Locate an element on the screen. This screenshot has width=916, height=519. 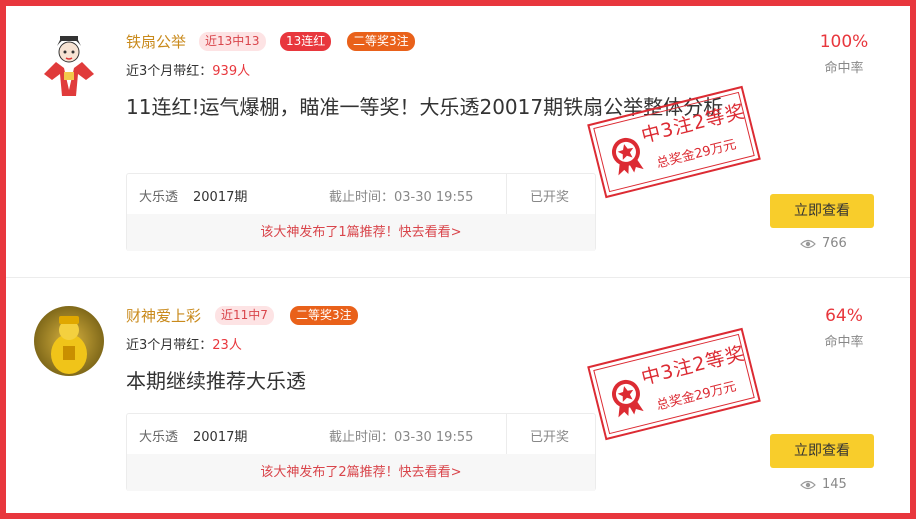
prize-stamp: 中3注2等奖 总奖金29万元 is located at coordinates (674, 384).